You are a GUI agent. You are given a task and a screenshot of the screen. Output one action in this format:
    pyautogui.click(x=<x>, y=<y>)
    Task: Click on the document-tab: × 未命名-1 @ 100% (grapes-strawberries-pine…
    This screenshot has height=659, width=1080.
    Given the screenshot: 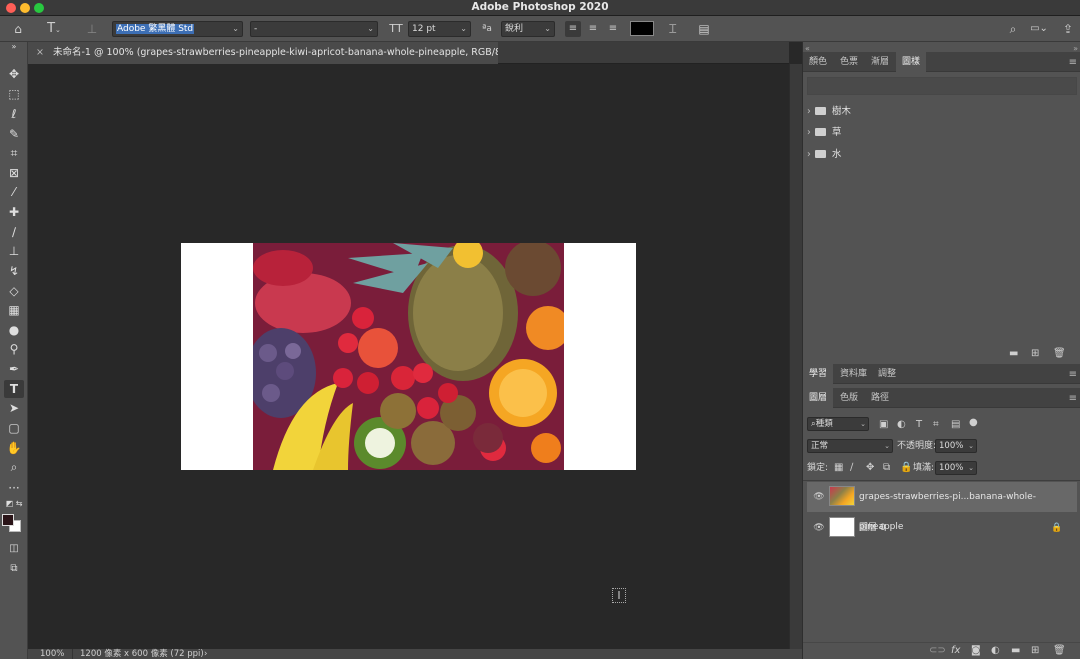 What is the action you would take?
    pyautogui.click(x=263, y=53)
    